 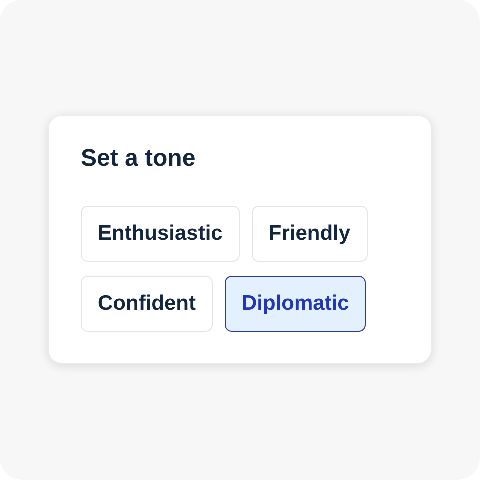 What do you see at coordinates (139, 159) in the screenshot?
I see `card-title: Set a tone` at bounding box center [139, 159].